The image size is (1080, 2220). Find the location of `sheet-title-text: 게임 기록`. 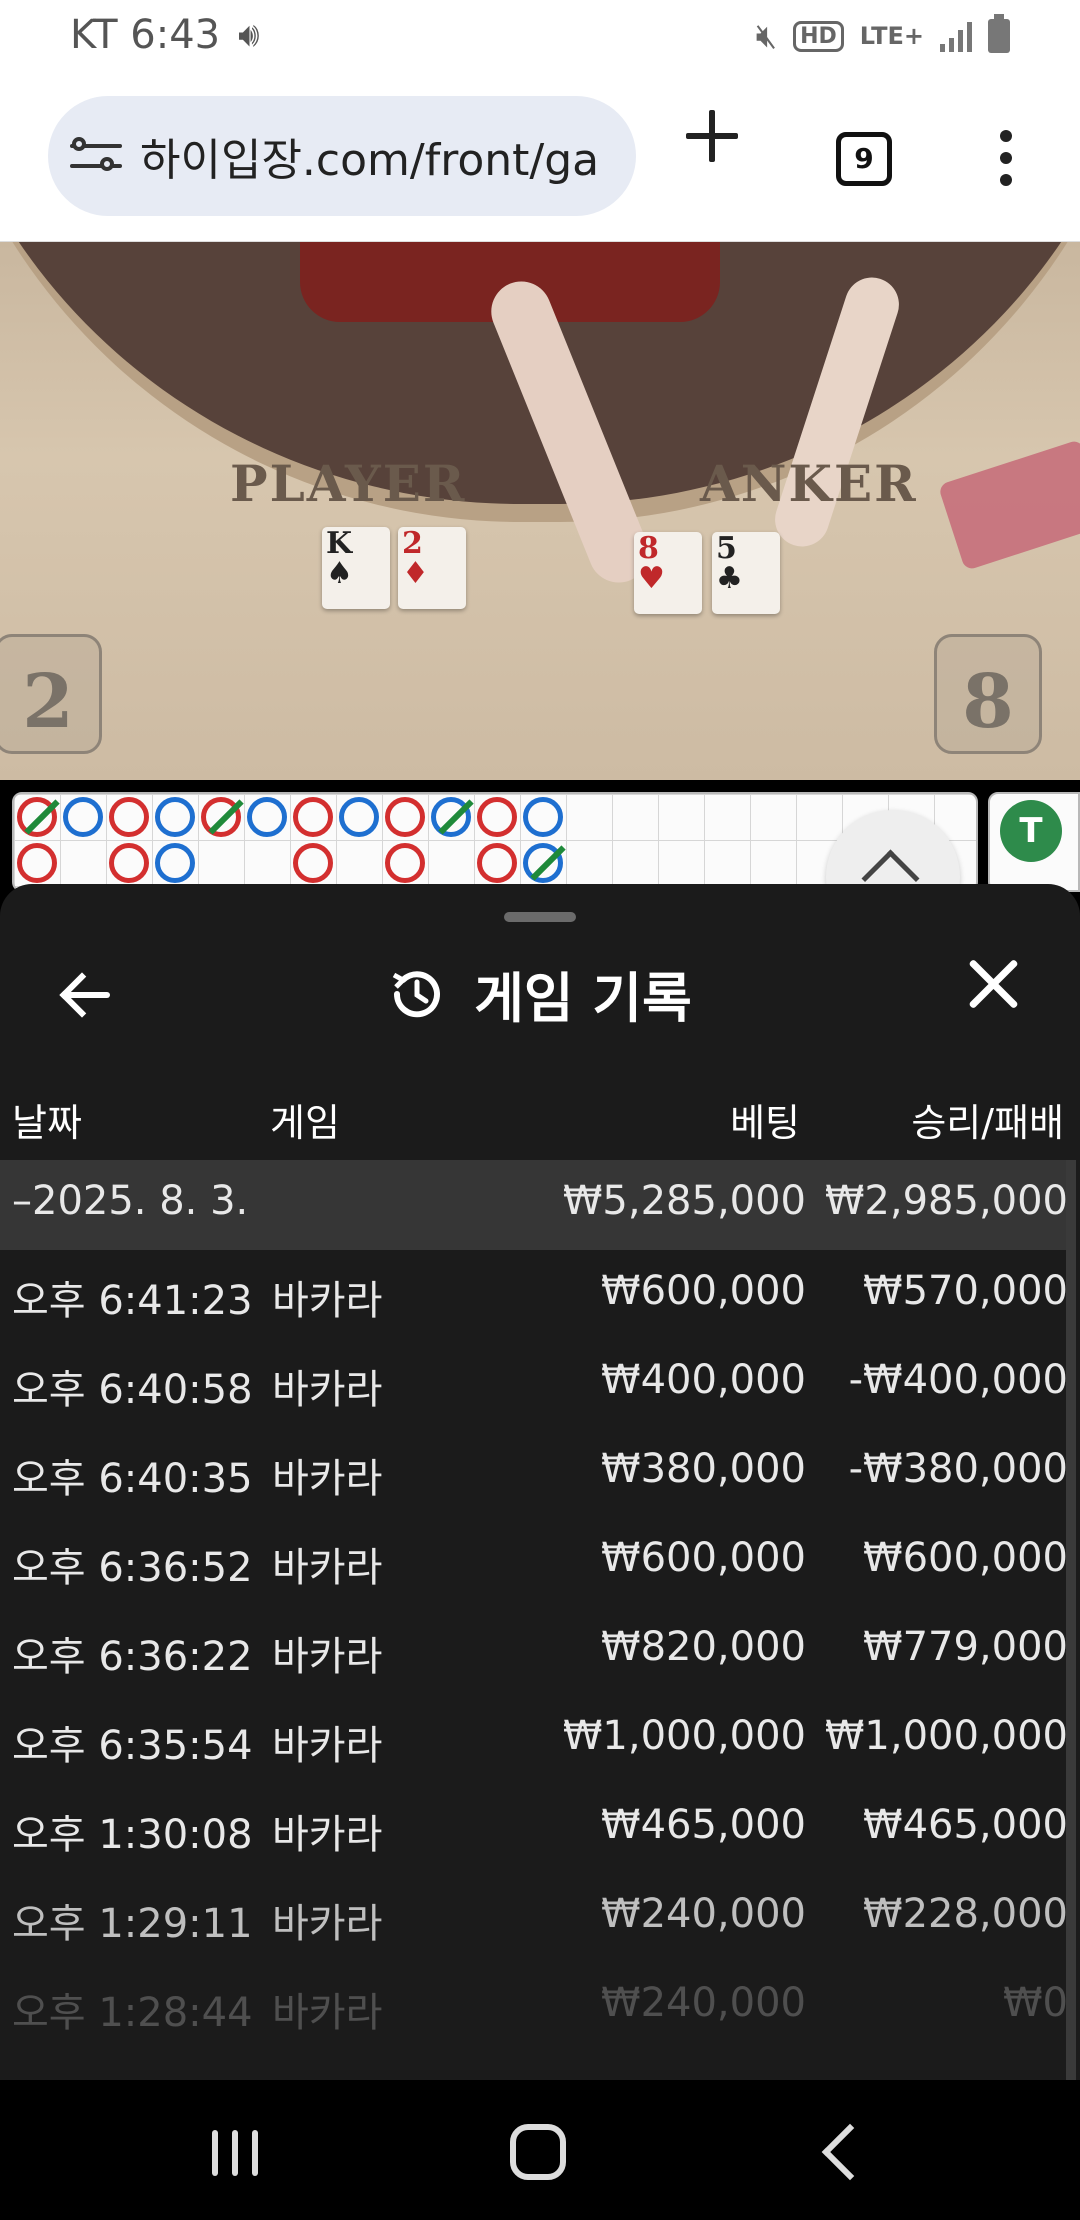

sheet-title-text: 게임 기록 is located at coordinates (583, 998).